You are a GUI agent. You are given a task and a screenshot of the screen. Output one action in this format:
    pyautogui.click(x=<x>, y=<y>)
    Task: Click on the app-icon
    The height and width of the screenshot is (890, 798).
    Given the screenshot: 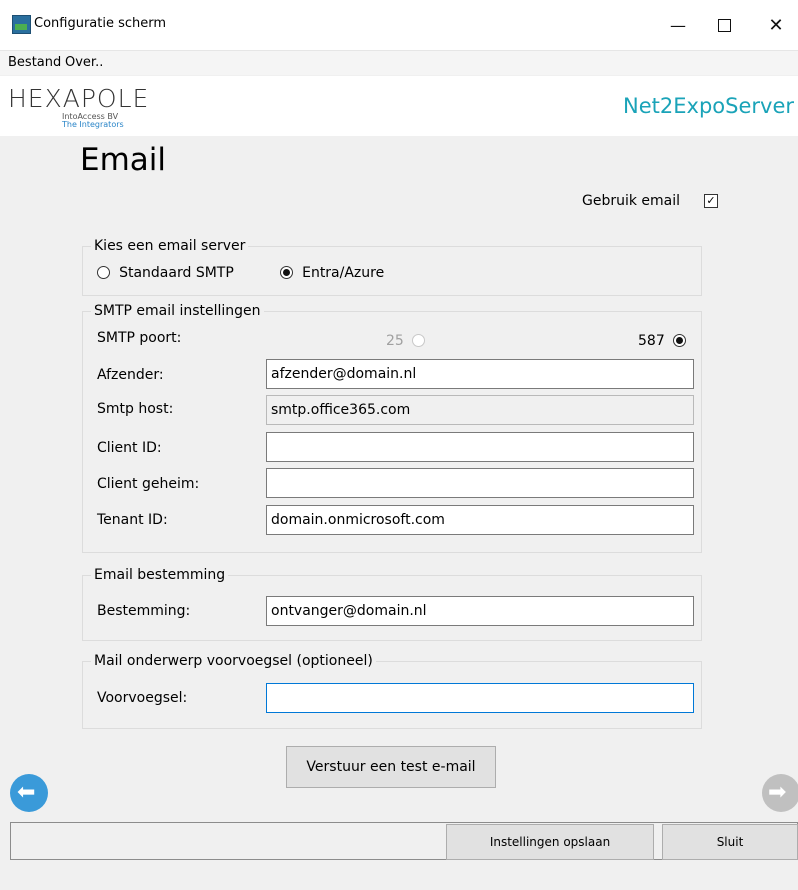 What is the action you would take?
    pyautogui.click(x=21, y=24)
    